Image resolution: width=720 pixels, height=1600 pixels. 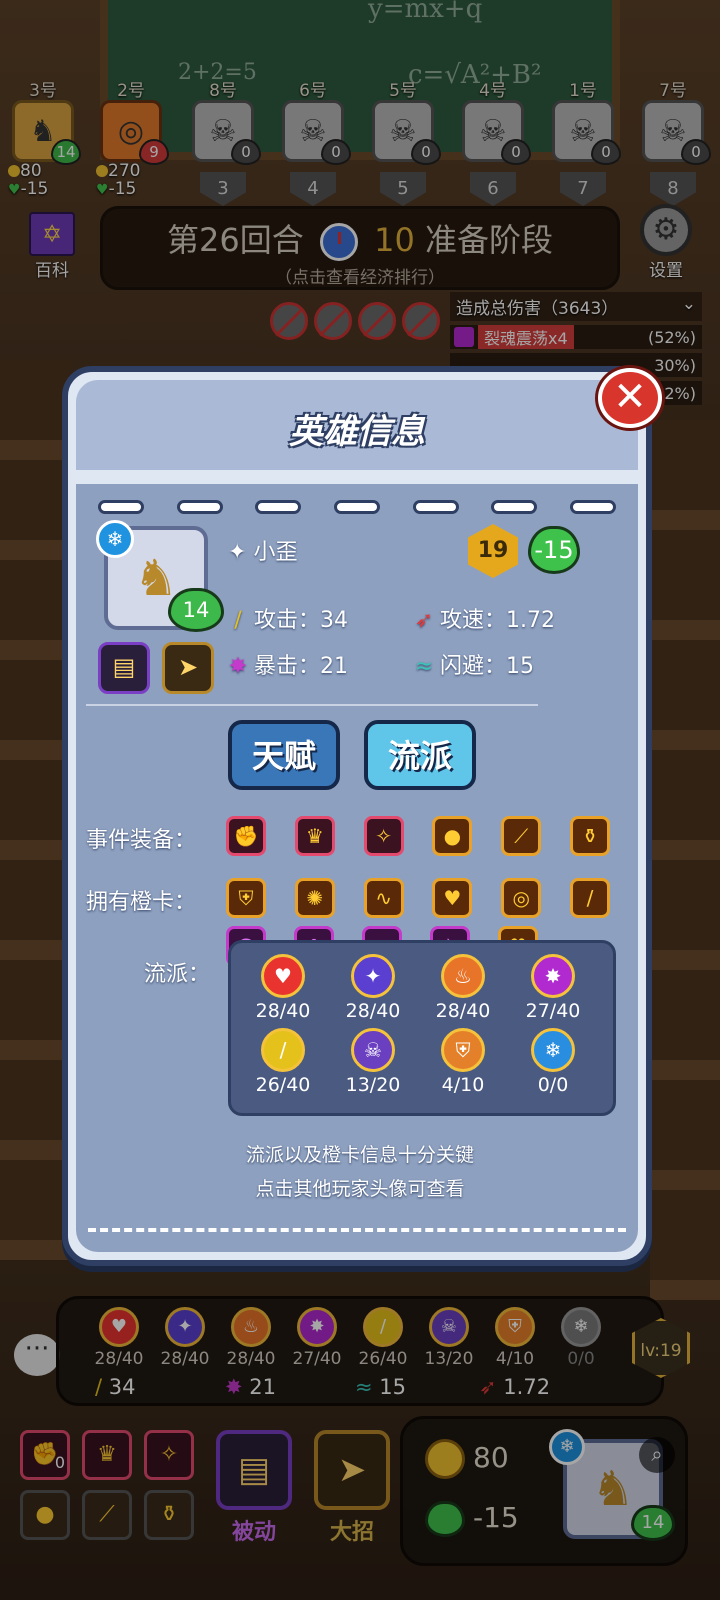 What do you see at coordinates (521, 898) in the screenshot?
I see `vortex-card-icon: ◎` at bounding box center [521, 898].